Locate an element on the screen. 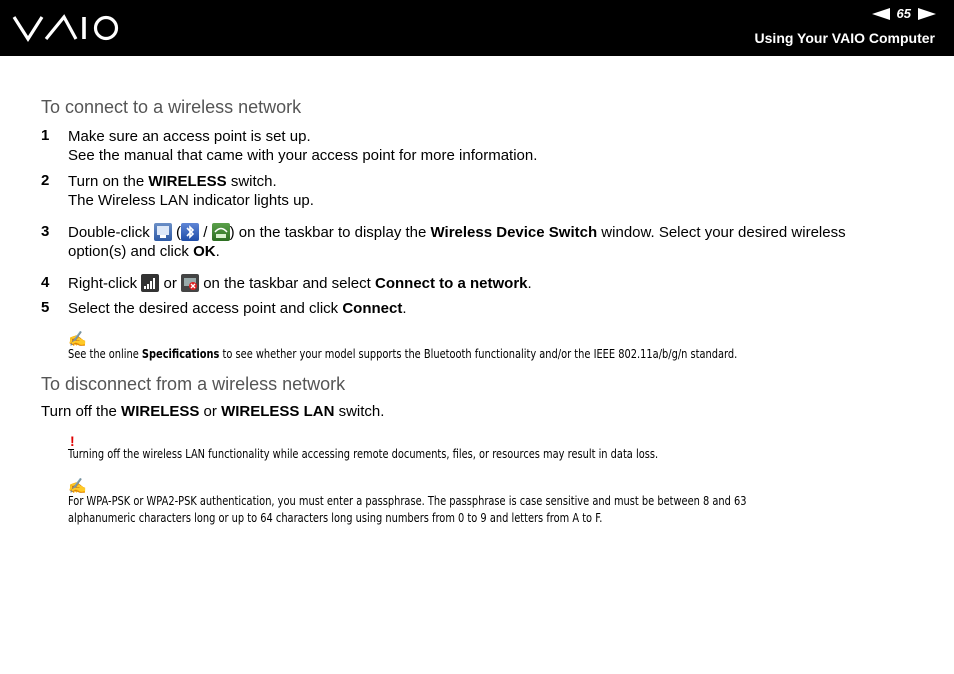 The image size is (954, 674). page-header: 65 Using Your VAIO Computer is located at coordinates (477, 28).